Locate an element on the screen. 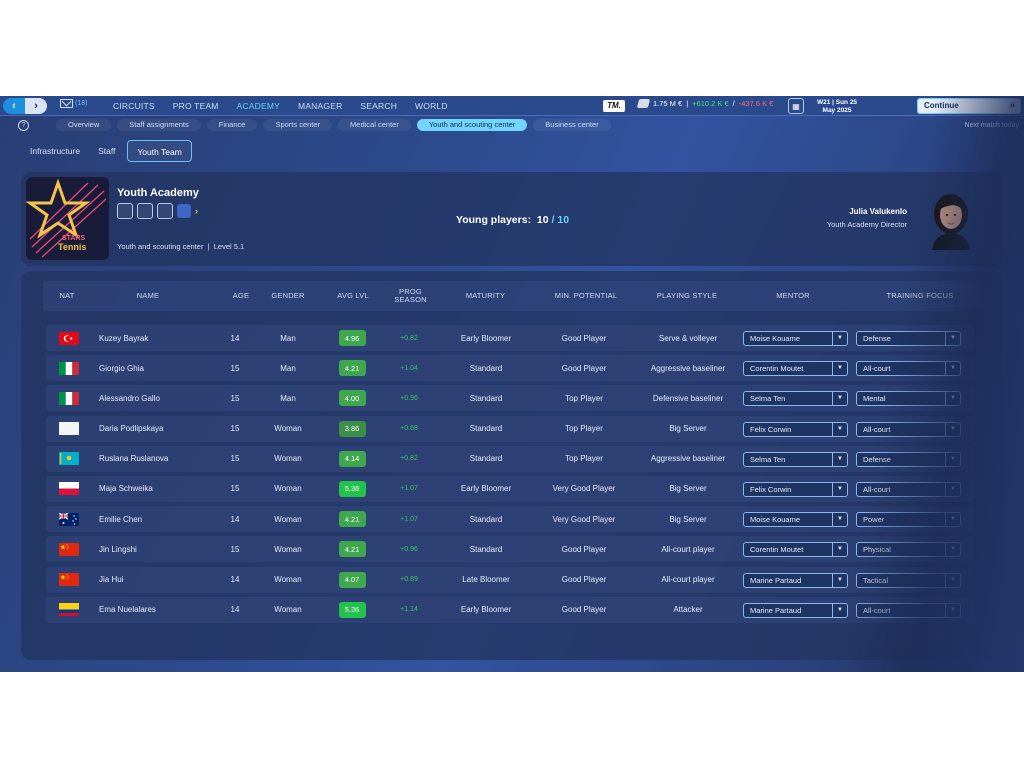 Image resolution: width=1024 pixels, height=768 pixels. forward-arrow-icon: › is located at coordinates (36, 106).